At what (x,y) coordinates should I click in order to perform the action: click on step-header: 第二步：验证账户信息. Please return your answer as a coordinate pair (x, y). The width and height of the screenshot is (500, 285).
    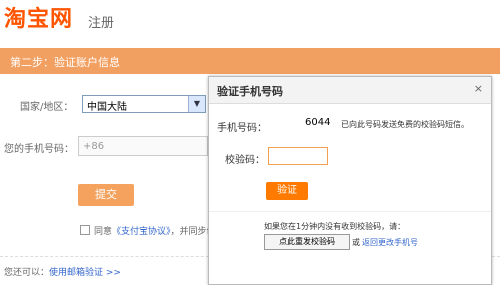
    Looking at the image, I should click on (250, 61).